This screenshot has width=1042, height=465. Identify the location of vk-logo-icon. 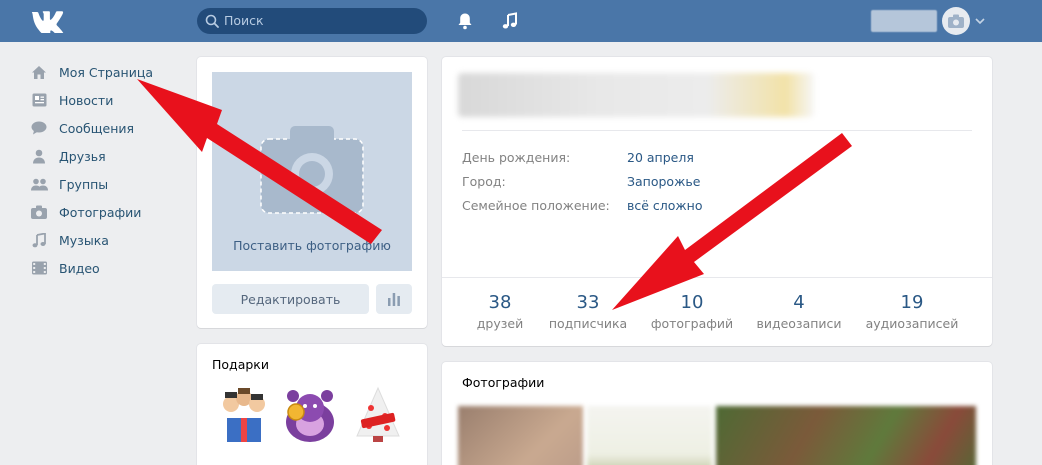
(48, 21).